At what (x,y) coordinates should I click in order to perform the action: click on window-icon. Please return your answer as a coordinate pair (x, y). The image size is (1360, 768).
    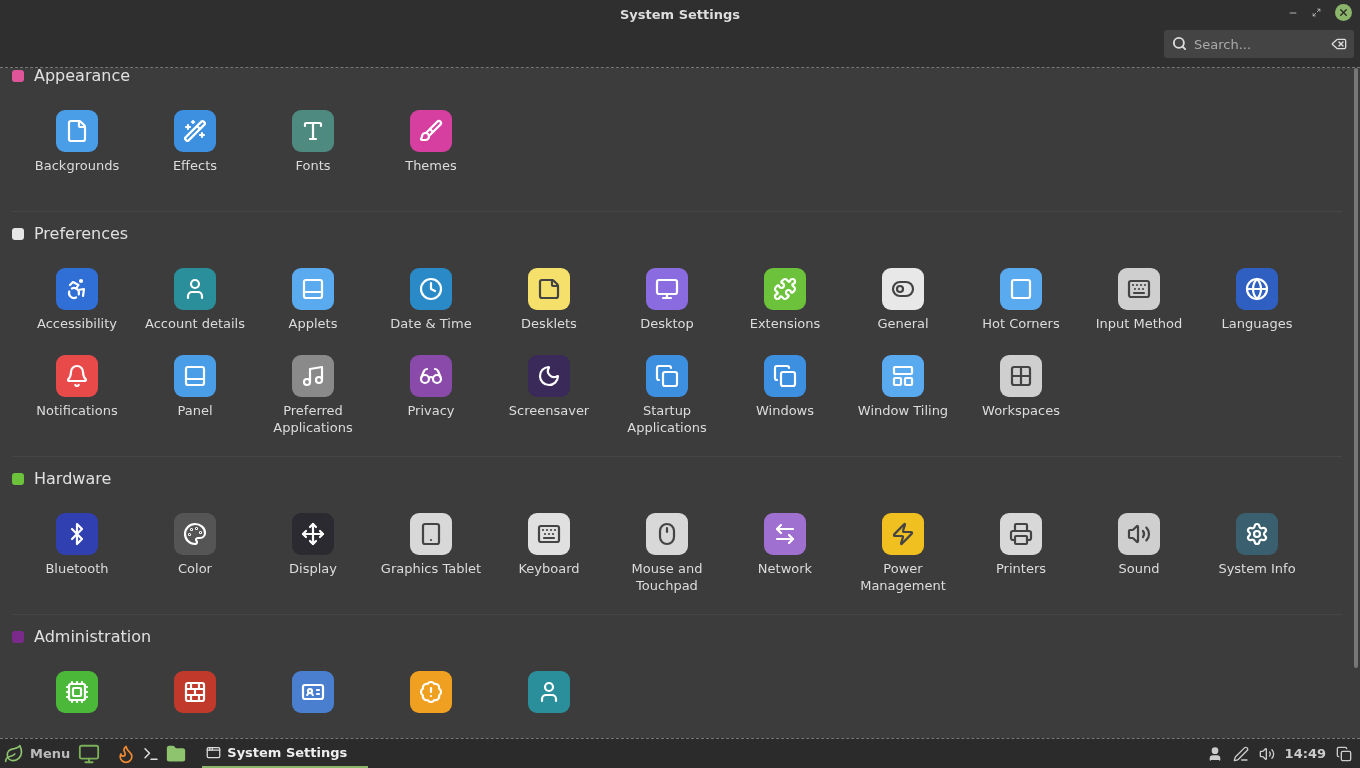
    Looking at the image, I should click on (214, 752).